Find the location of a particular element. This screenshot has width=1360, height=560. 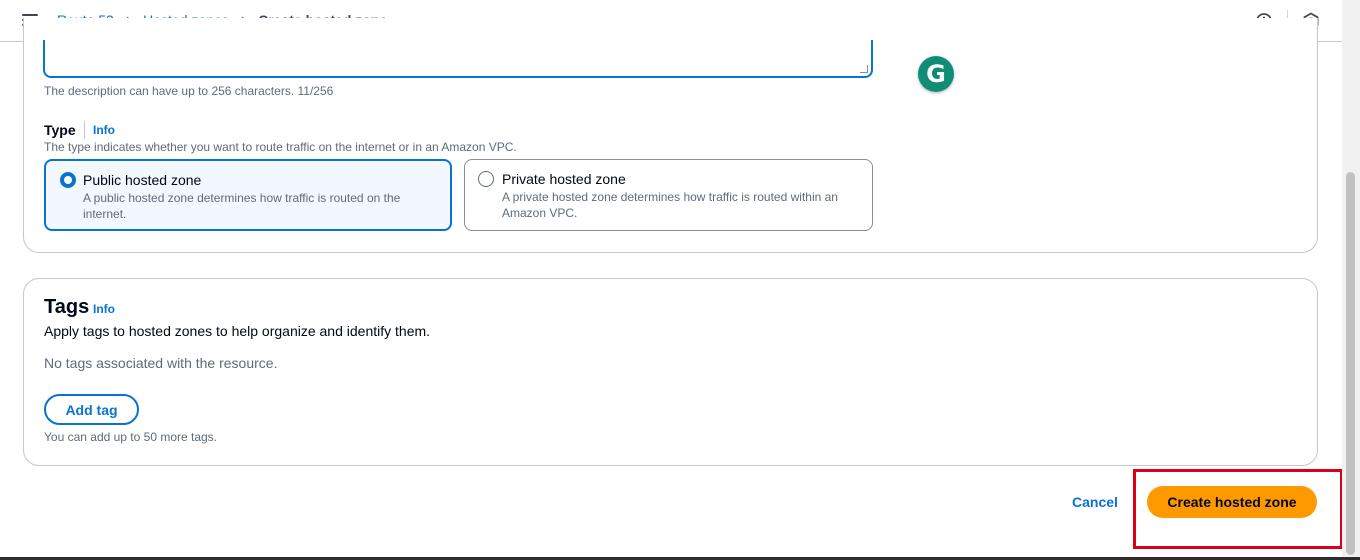

highlight-box is located at coordinates (1238, 509).